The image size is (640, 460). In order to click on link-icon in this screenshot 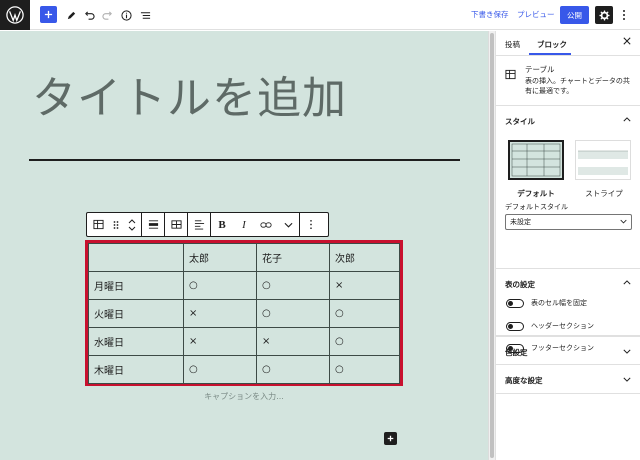, I will do `click(266, 224)`.